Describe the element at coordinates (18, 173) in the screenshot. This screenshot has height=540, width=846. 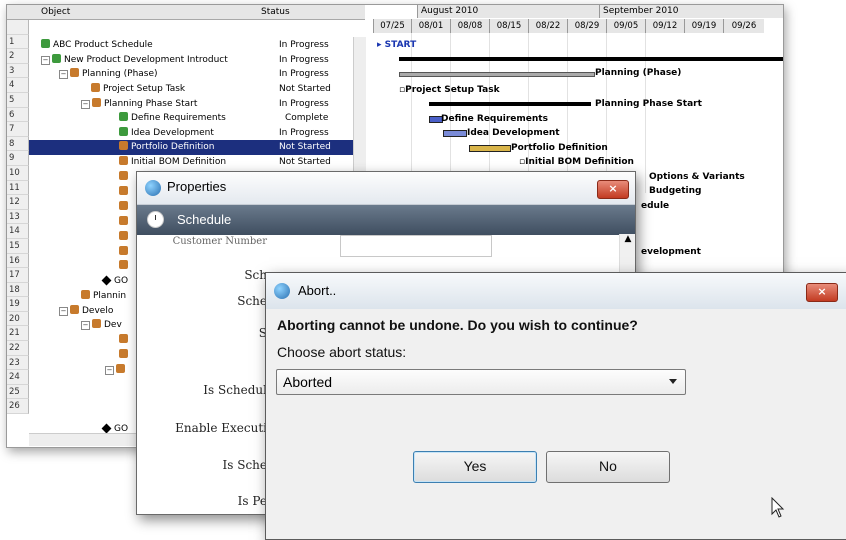
I see `row-number: 10` at that location.